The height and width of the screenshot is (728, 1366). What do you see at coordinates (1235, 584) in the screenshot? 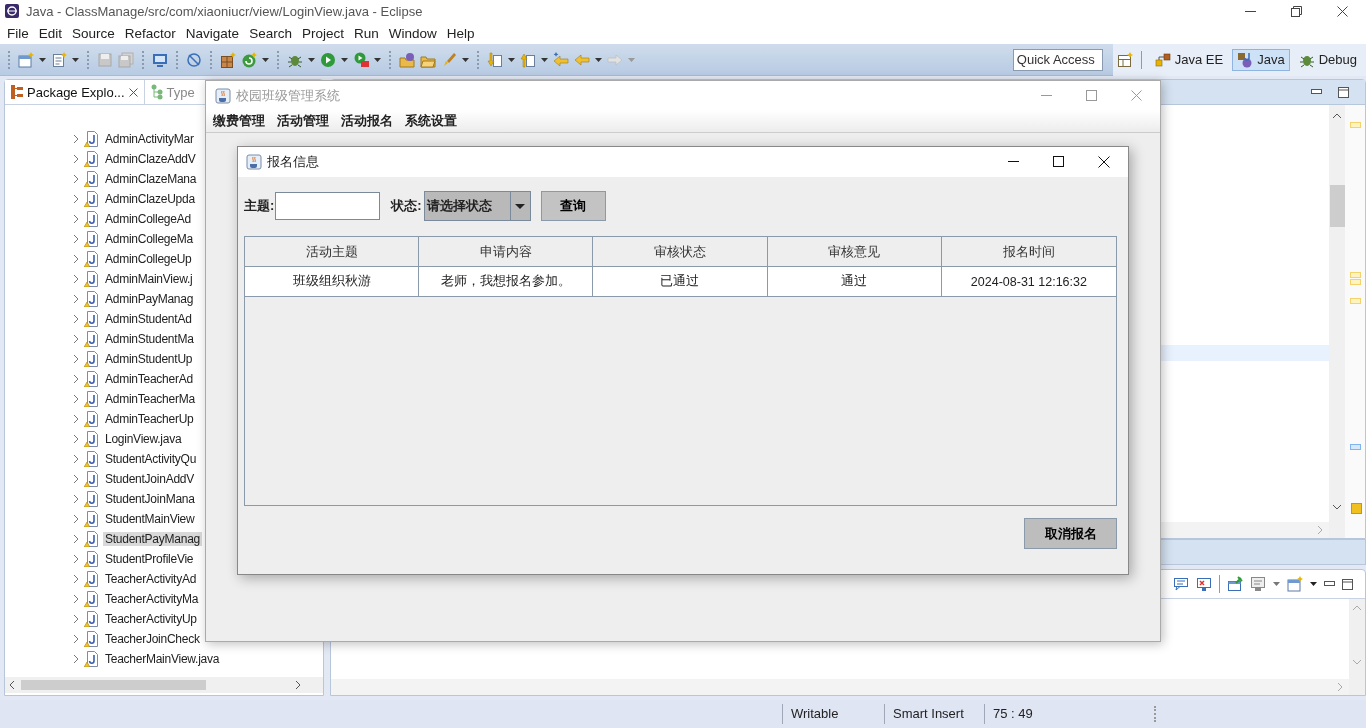
I see `pin-icon` at bounding box center [1235, 584].